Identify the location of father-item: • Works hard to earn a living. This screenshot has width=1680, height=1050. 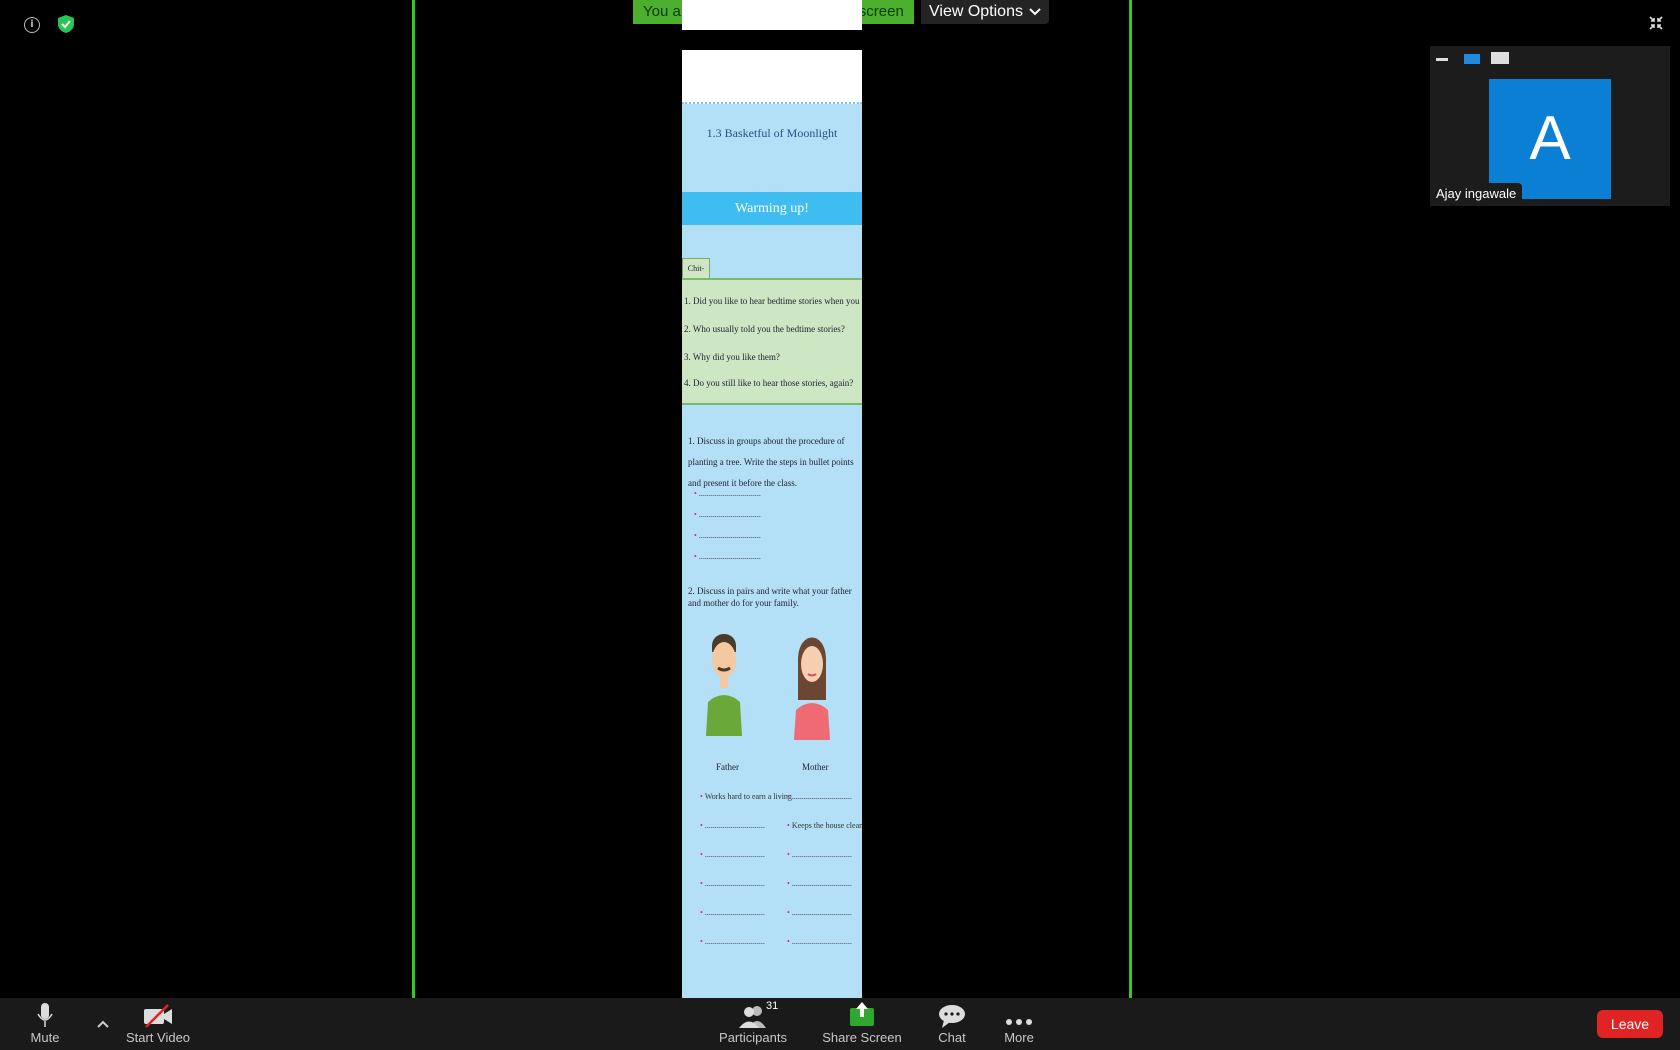
(746, 796).